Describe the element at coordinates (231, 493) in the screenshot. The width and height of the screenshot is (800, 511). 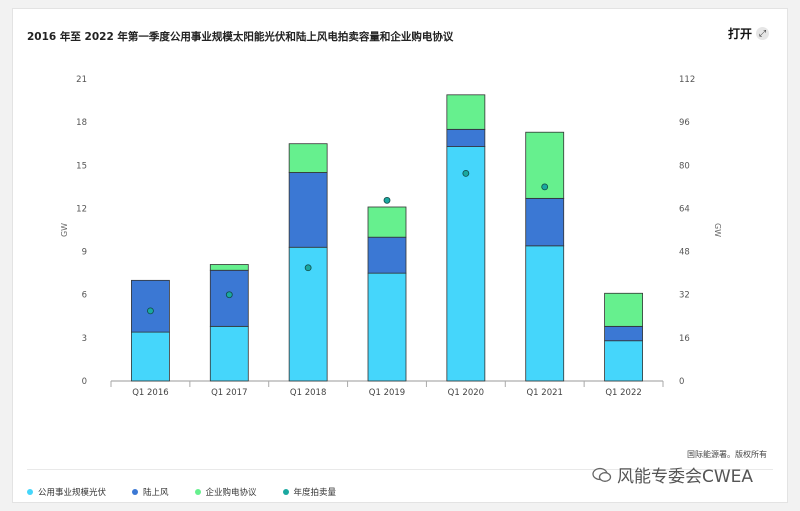
I see `legend-label-ppa: 企业购电协议` at that location.